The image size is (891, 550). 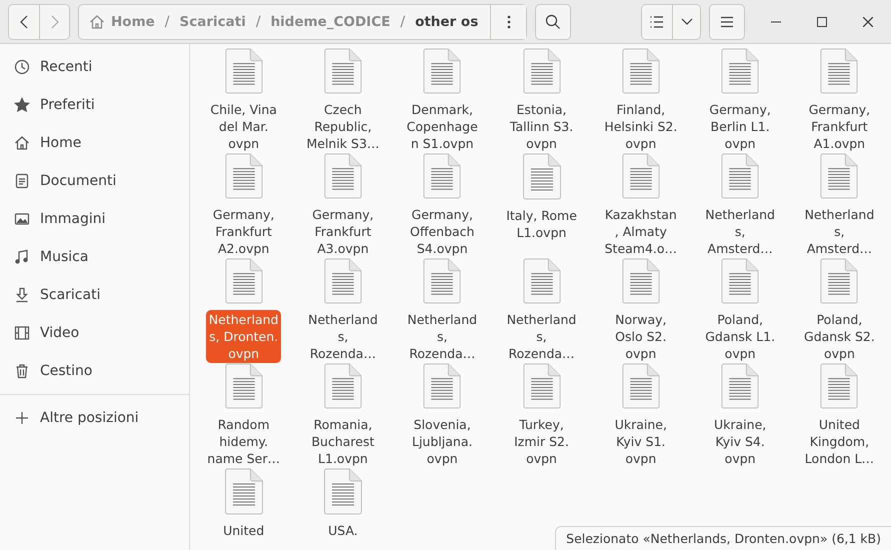 What do you see at coordinates (22, 181) in the screenshot?
I see `document-icon` at bounding box center [22, 181].